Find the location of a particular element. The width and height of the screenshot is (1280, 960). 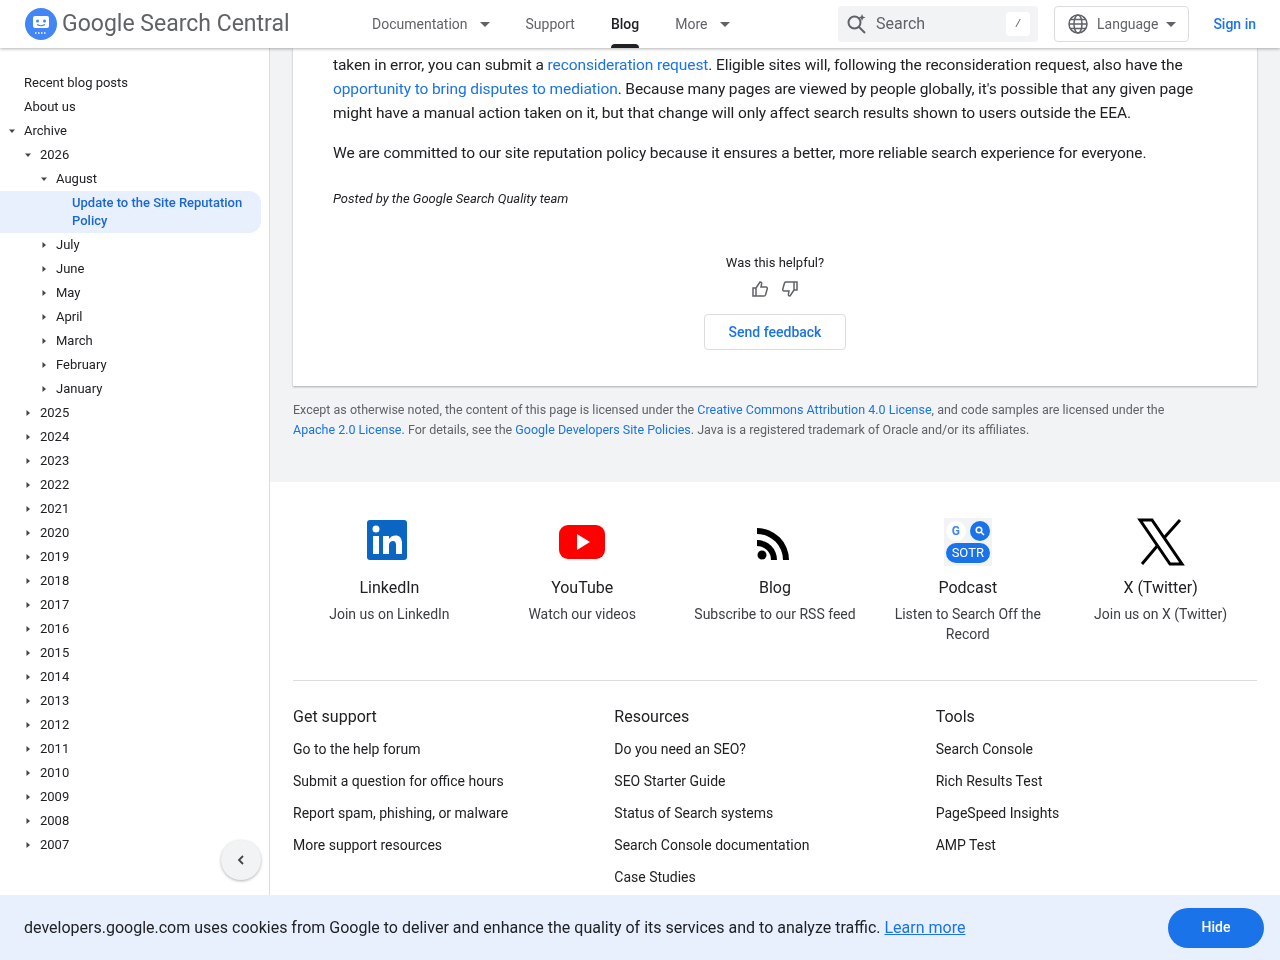

sidebar-item: 2023 is located at coordinates (41, 461).